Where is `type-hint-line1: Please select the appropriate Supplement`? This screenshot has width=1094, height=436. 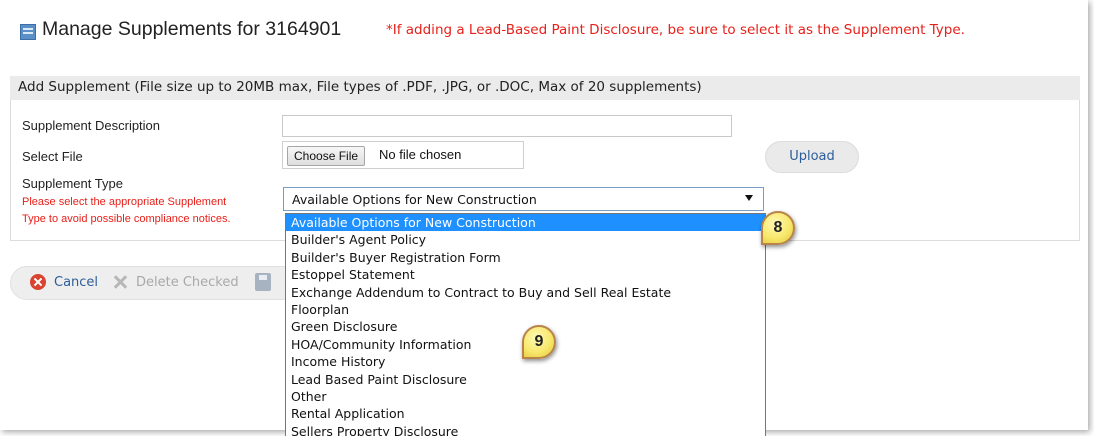
type-hint-line1: Please select the appropriate Supplement is located at coordinates (124, 202).